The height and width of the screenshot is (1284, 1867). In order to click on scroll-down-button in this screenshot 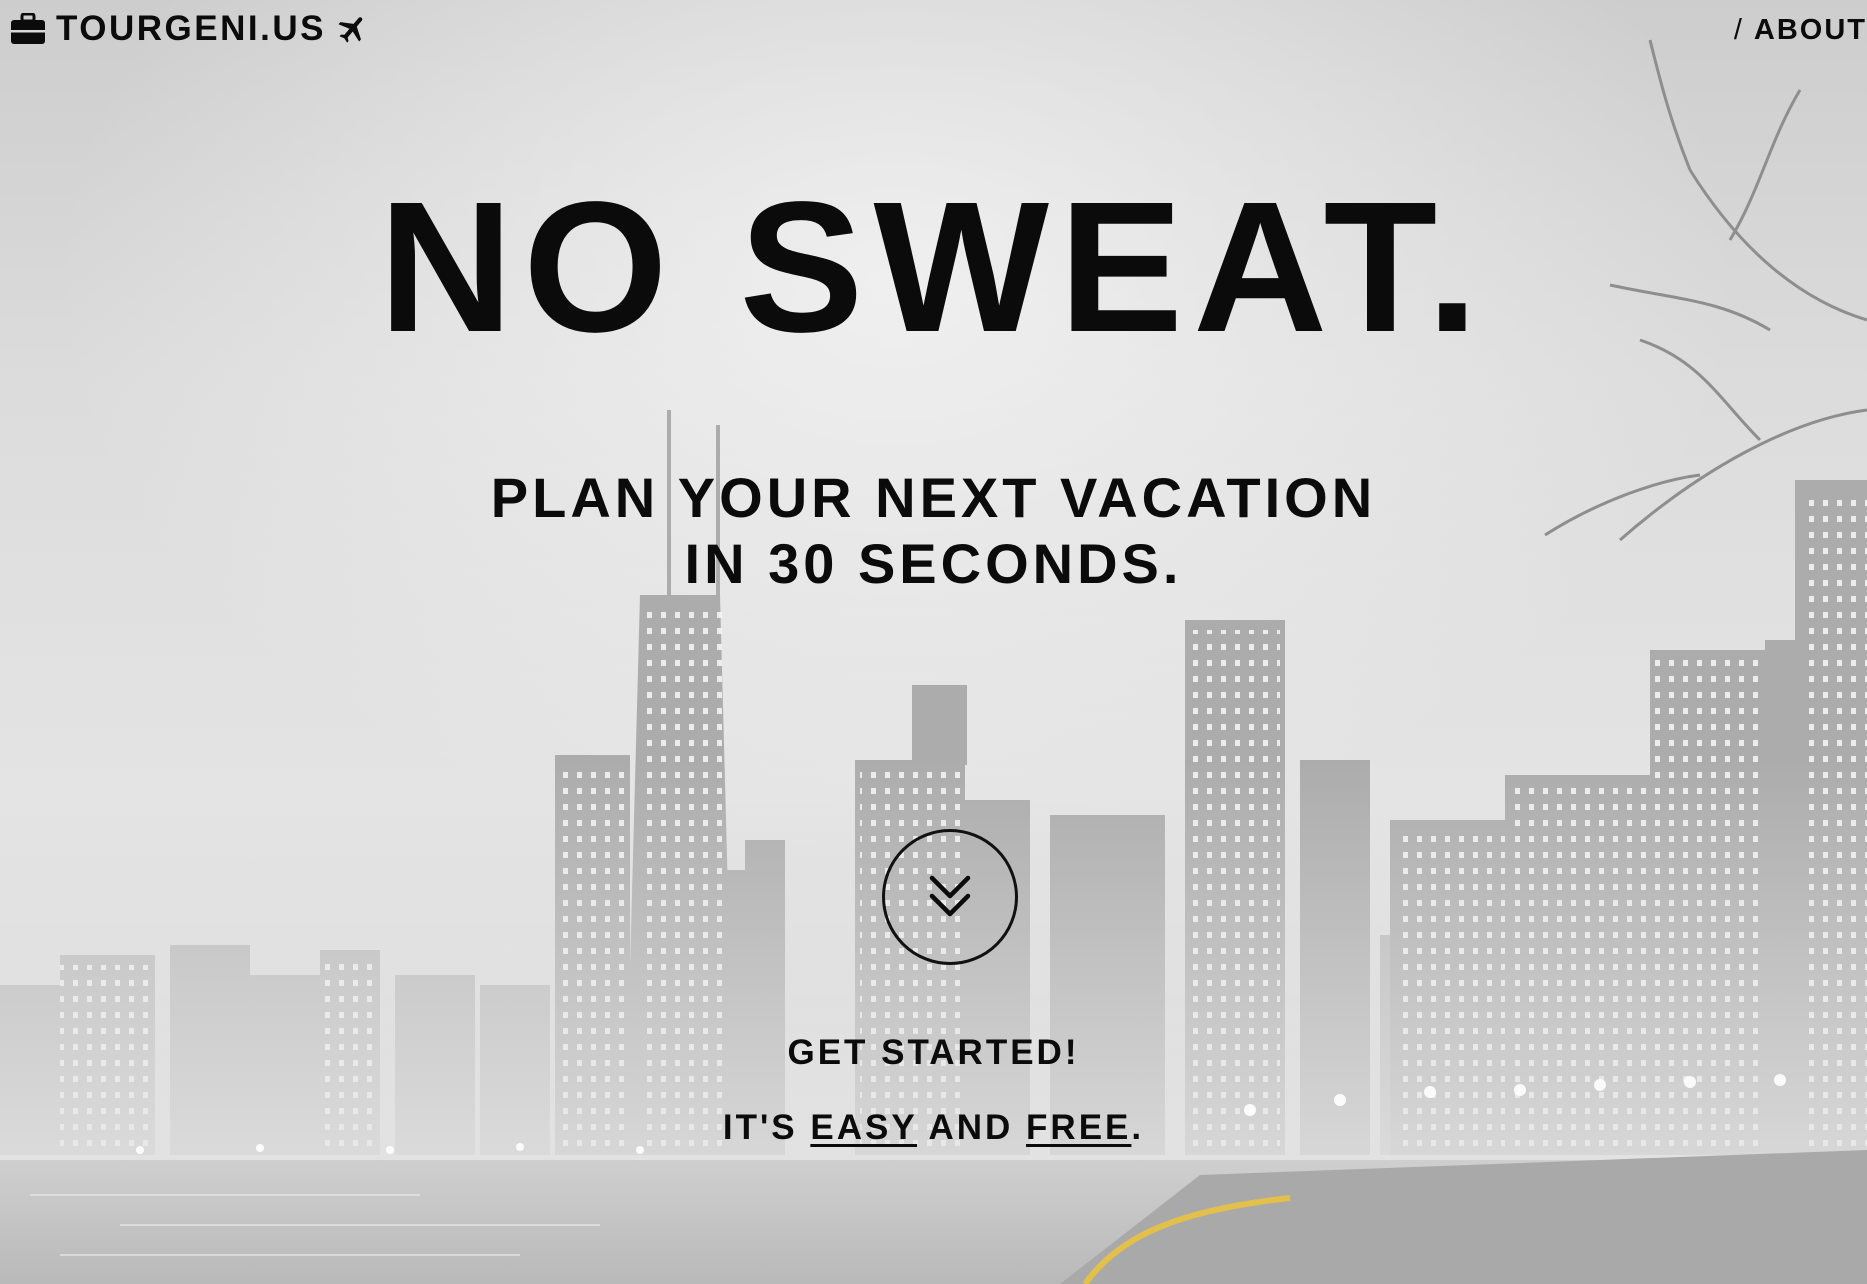, I will do `click(950, 897)`.